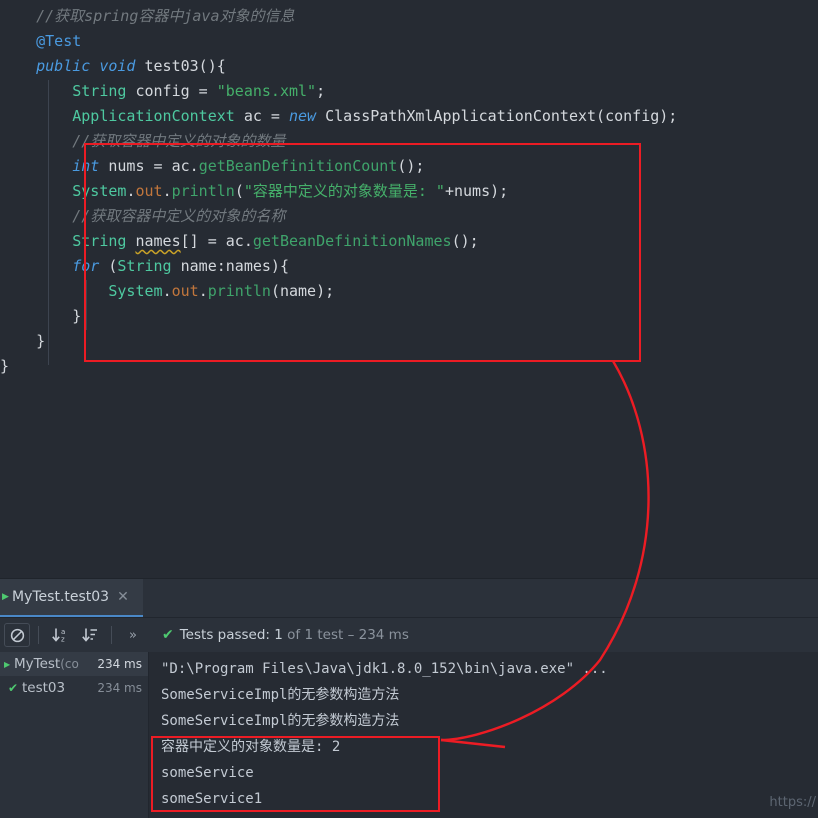  What do you see at coordinates (216, 241) in the screenshot?
I see `code-token: [] = ac.` at bounding box center [216, 241].